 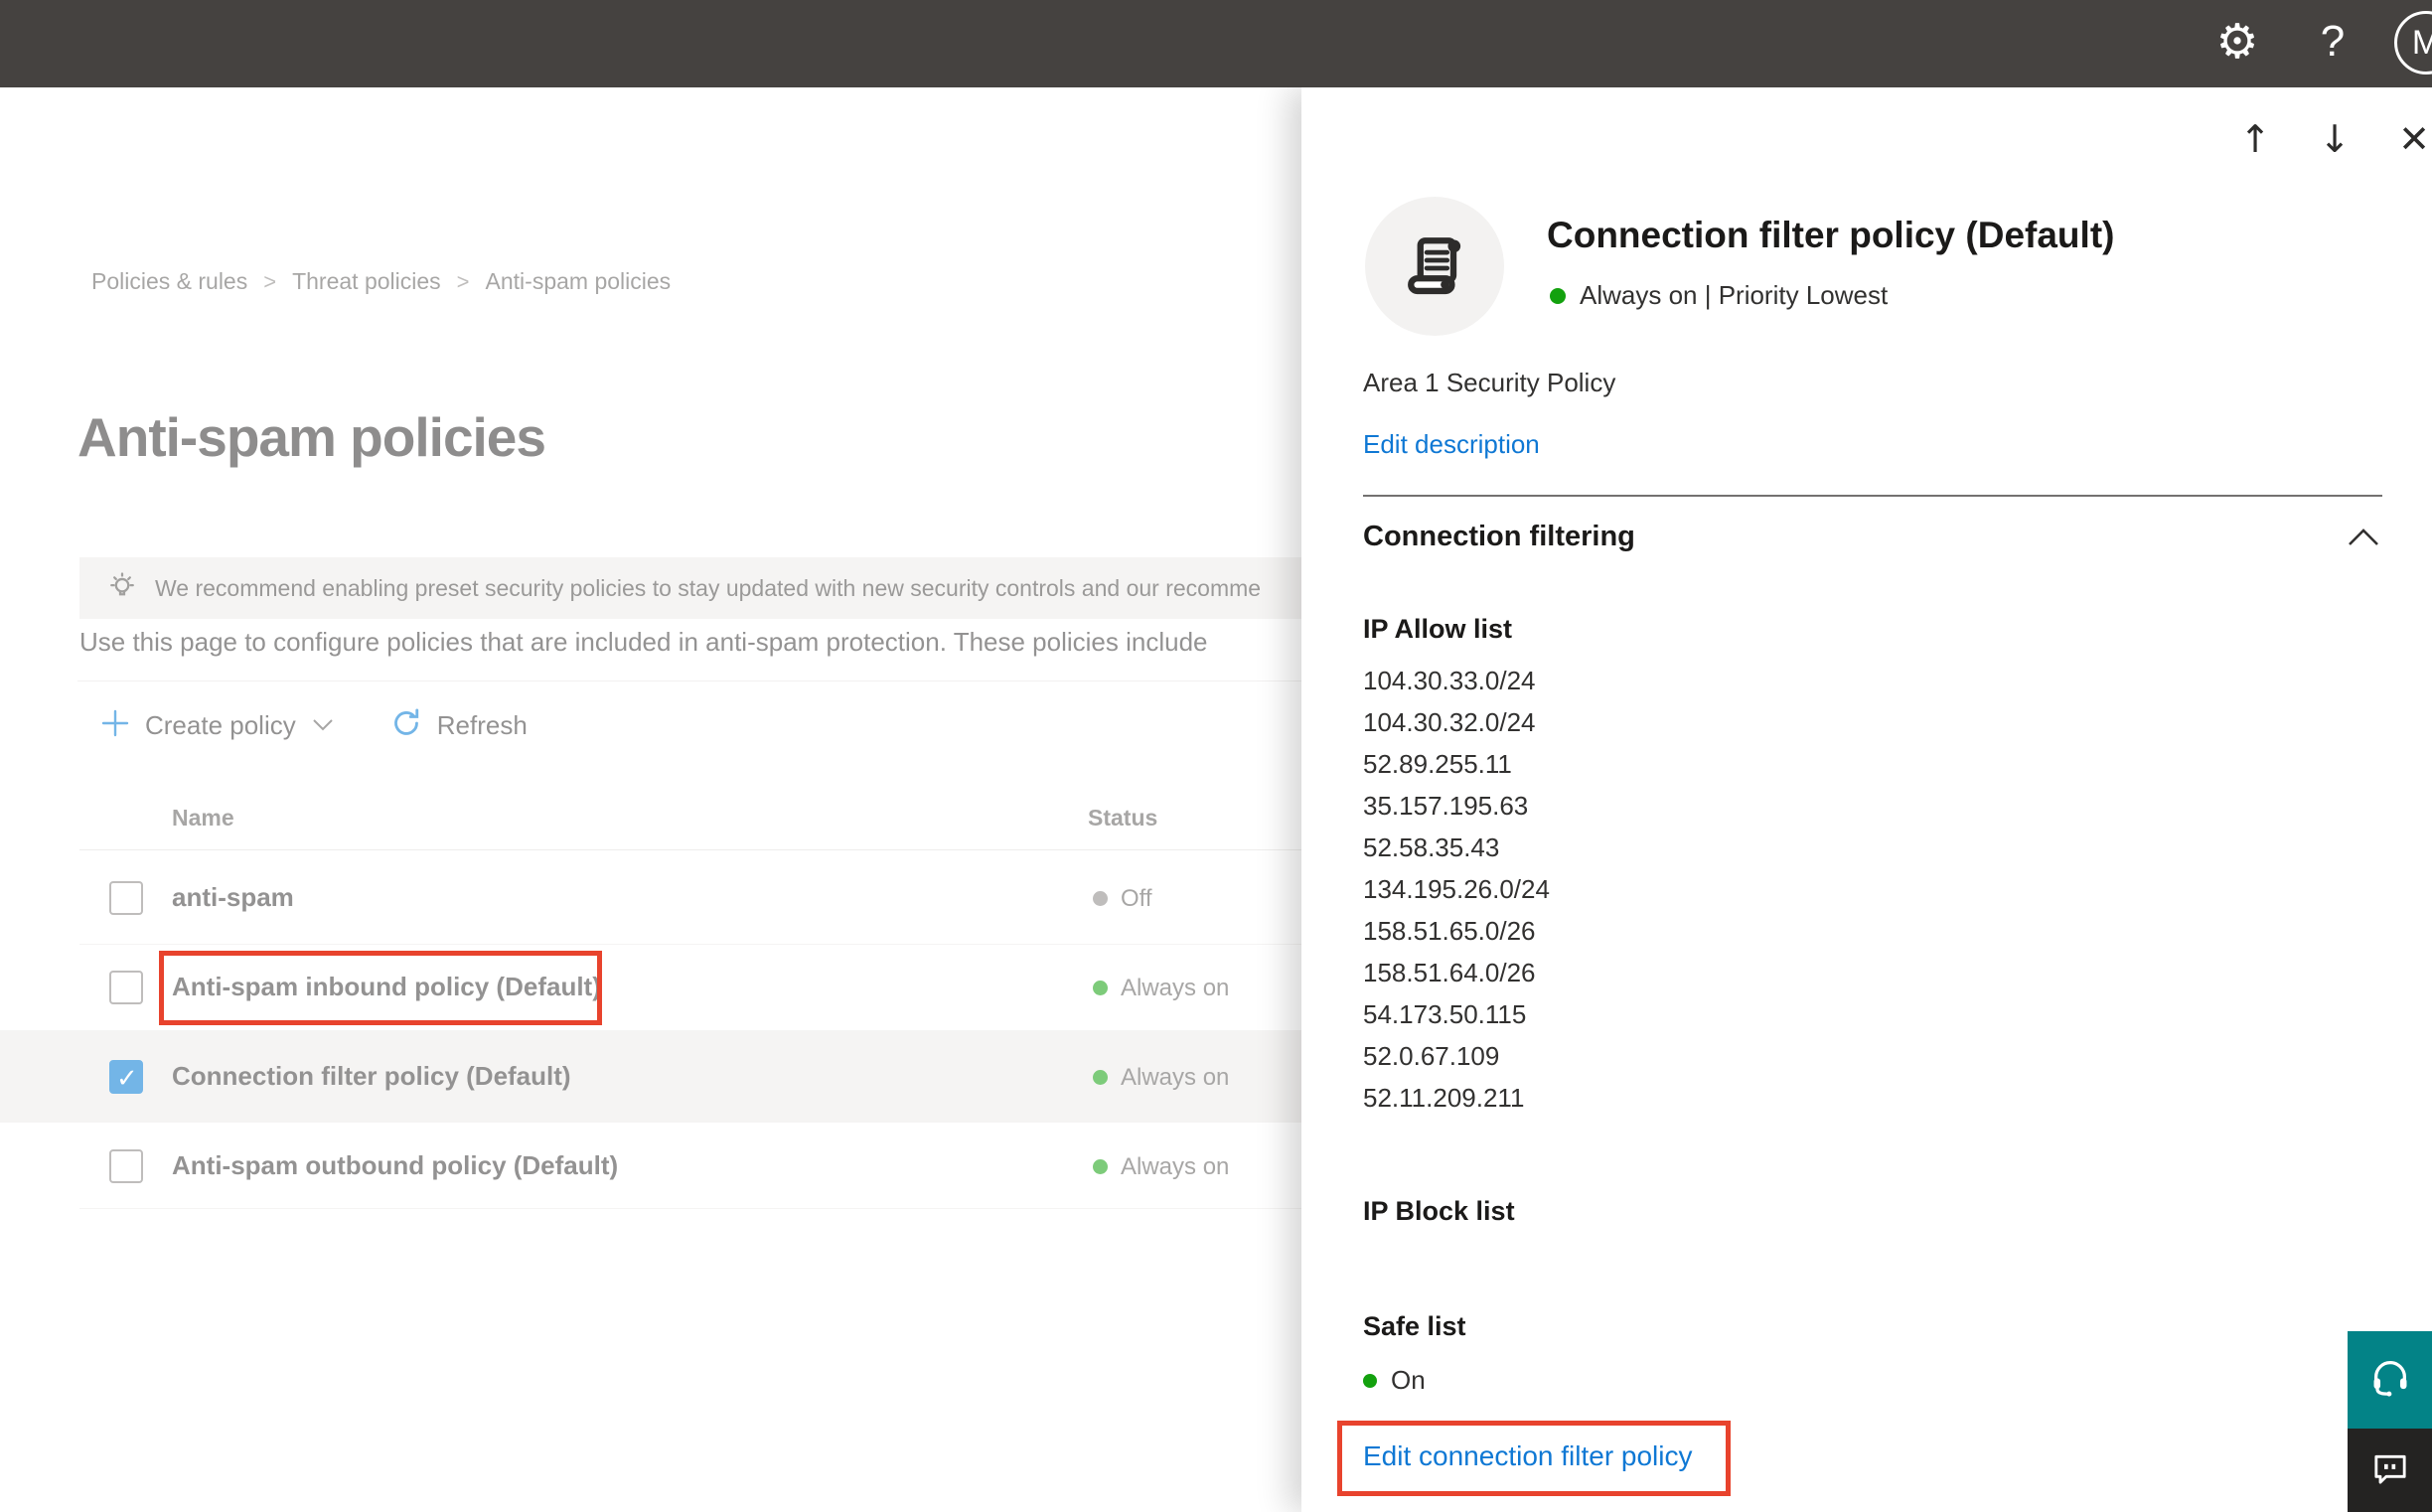 I want to click on account-avatar: M, so click(x=2413, y=43).